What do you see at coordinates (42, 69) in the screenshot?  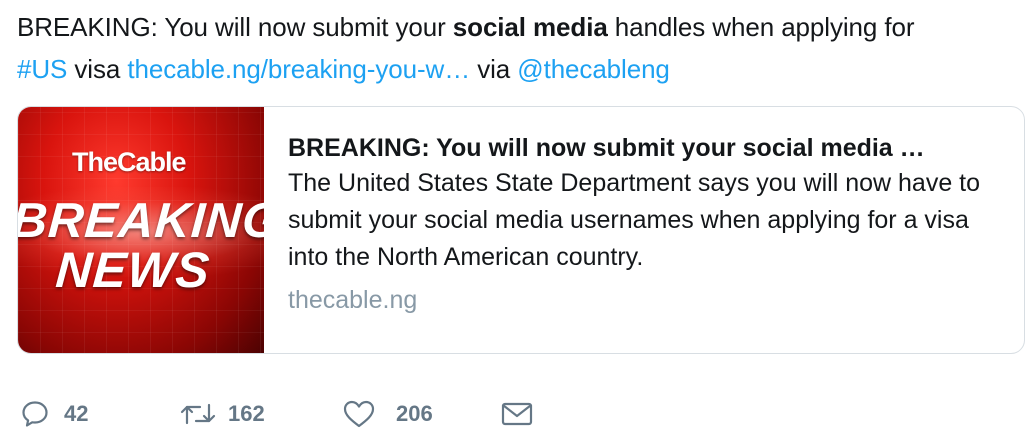 I see `hashtag-link: #US` at bounding box center [42, 69].